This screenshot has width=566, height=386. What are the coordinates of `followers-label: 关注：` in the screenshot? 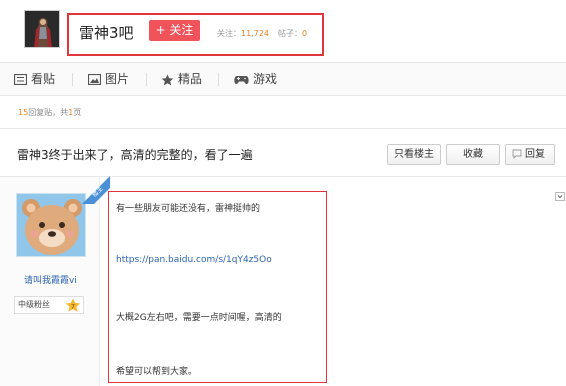 It's located at (229, 33).